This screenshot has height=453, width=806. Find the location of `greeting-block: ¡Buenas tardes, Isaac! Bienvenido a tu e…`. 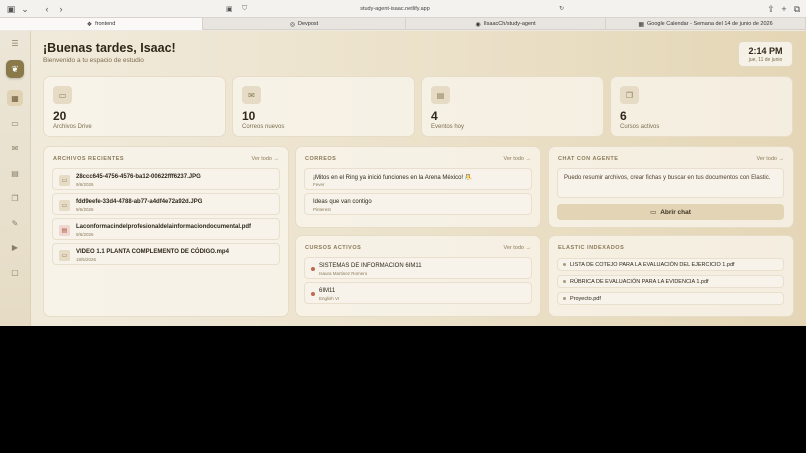

greeting-block: ¡Buenas tardes, Isaac! Bienvenido a tu e… is located at coordinates (109, 52).